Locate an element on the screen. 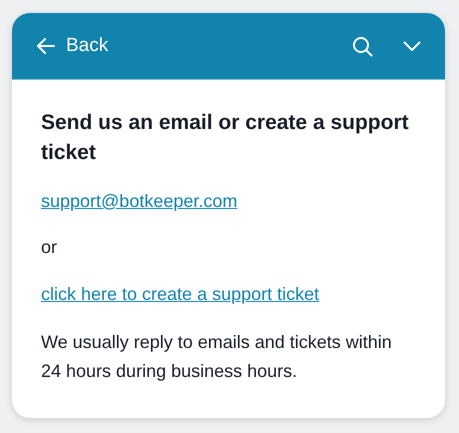 Image resolution: width=459 pixels, height=433 pixels. panel-title: Send us an email or create a support ticket is located at coordinates (225, 138).